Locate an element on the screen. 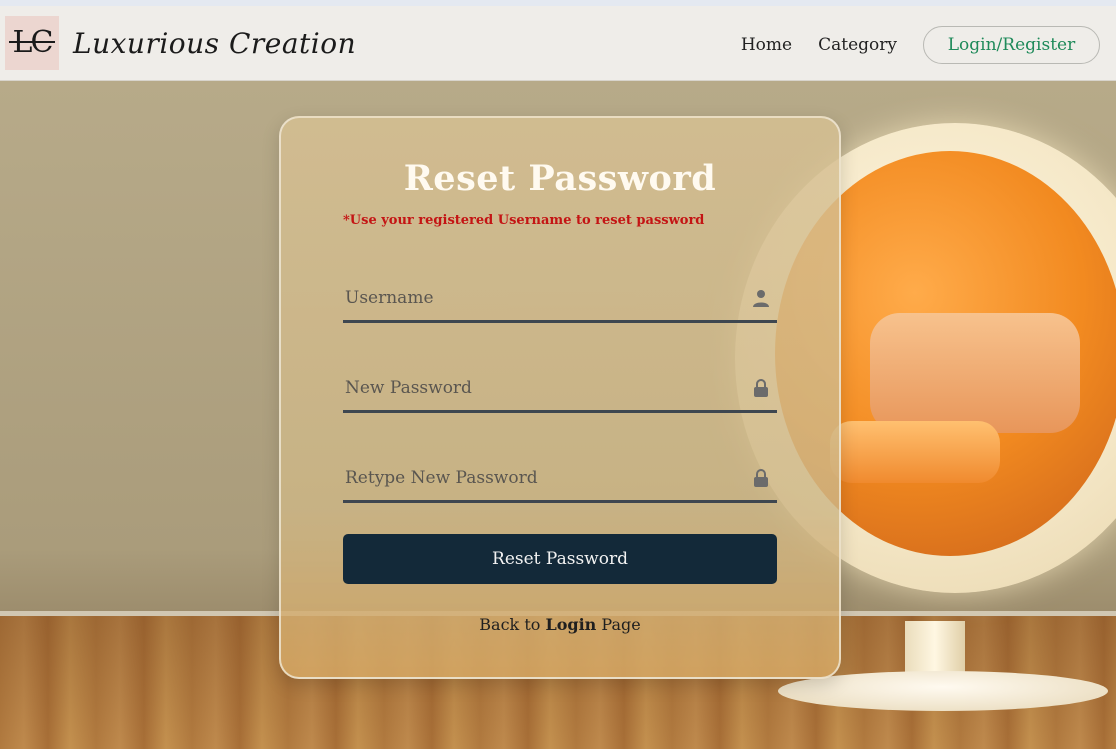 The image size is (1116, 749). logo-divider is located at coordinates (32, 42).